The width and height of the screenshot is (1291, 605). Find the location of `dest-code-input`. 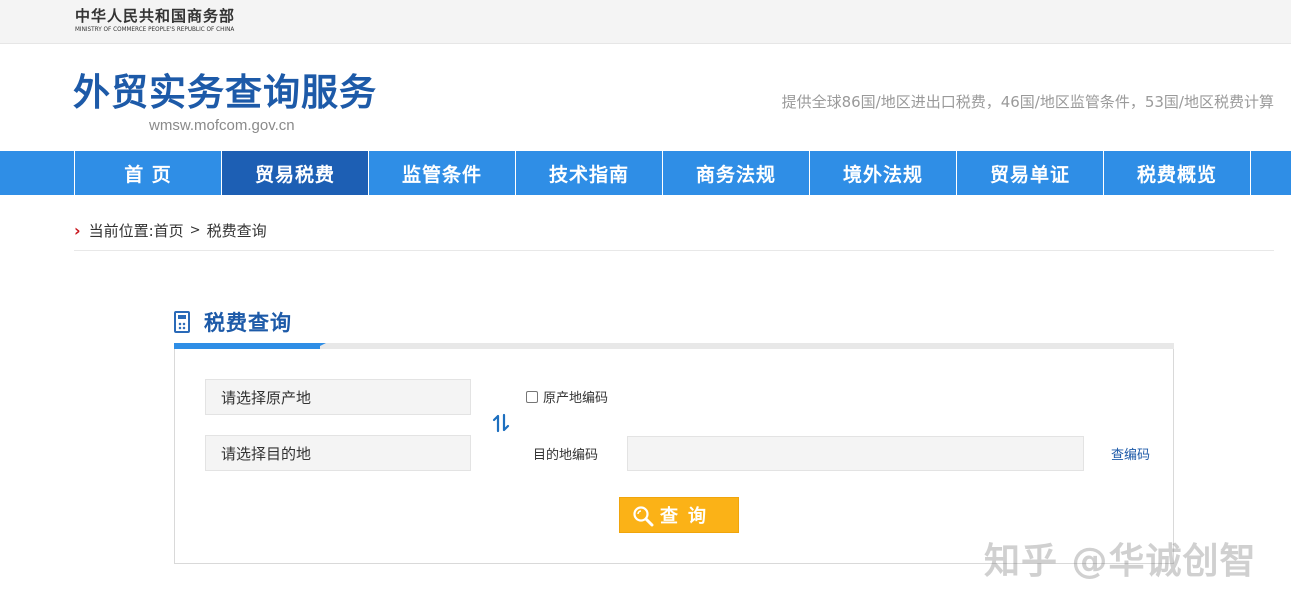

dest-code-input is located at coordinates (855, 453).